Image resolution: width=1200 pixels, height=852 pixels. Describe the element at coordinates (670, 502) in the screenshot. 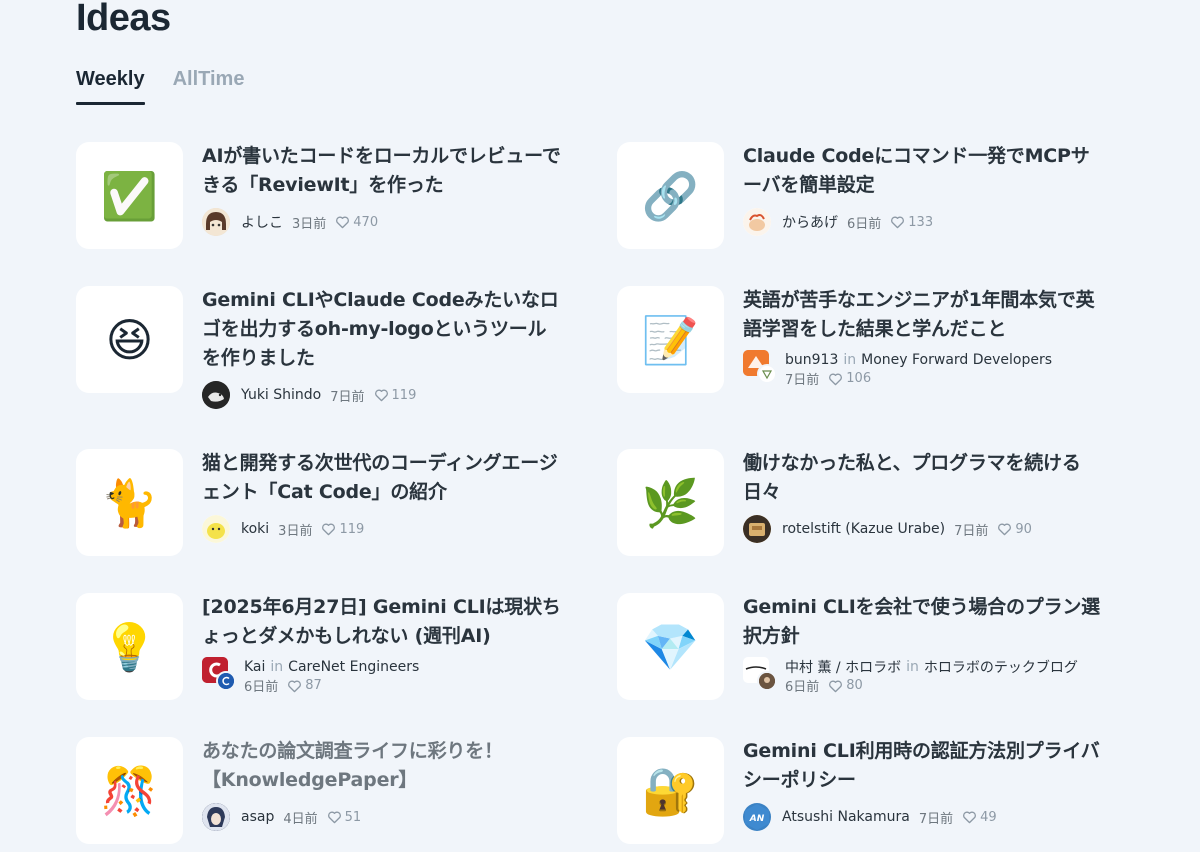

I see `herb-icon: 🌿` at that location.